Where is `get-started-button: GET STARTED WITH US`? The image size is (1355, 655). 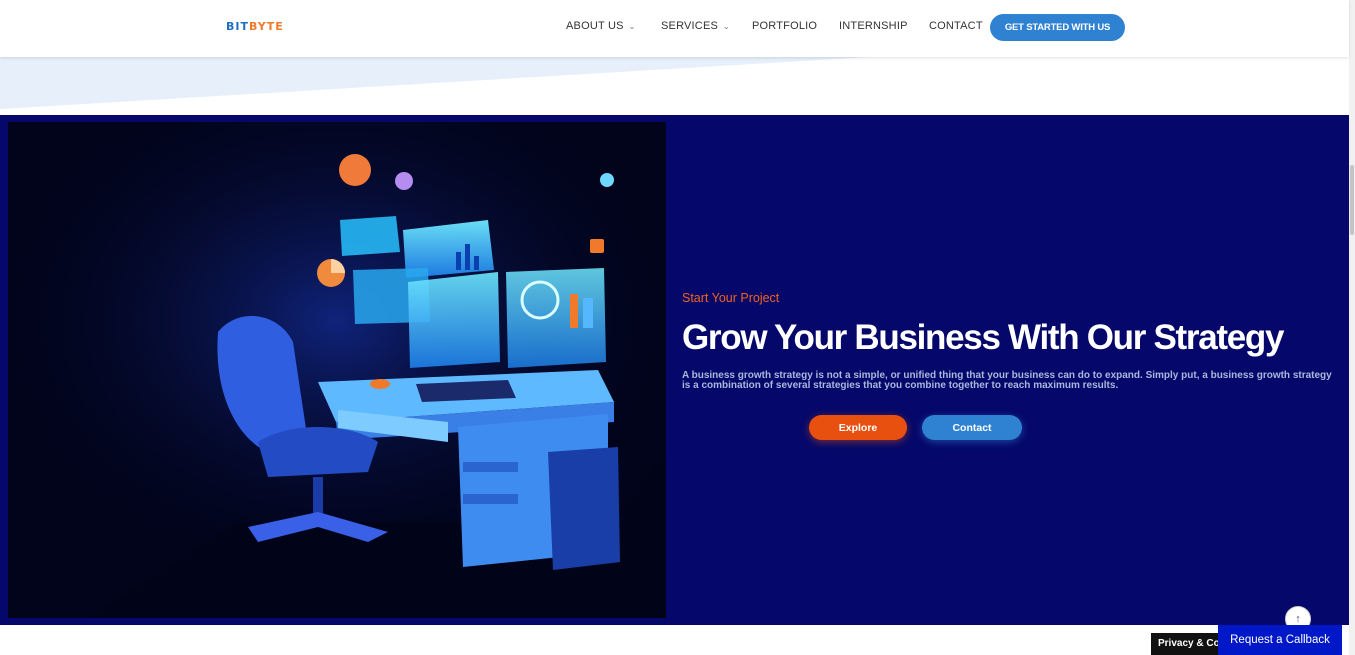
get-started-button: GET STARTED WITH US is located at coordinates (1057, 27).